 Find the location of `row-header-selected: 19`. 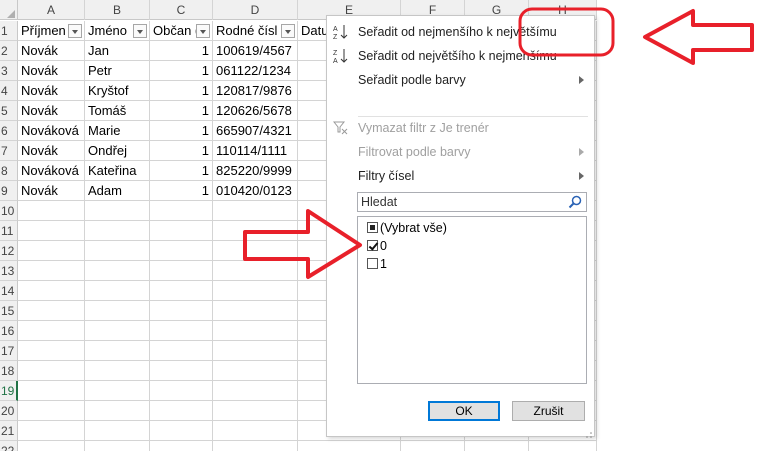

row-header-selected: 19 is located at coordinates (9, 391).